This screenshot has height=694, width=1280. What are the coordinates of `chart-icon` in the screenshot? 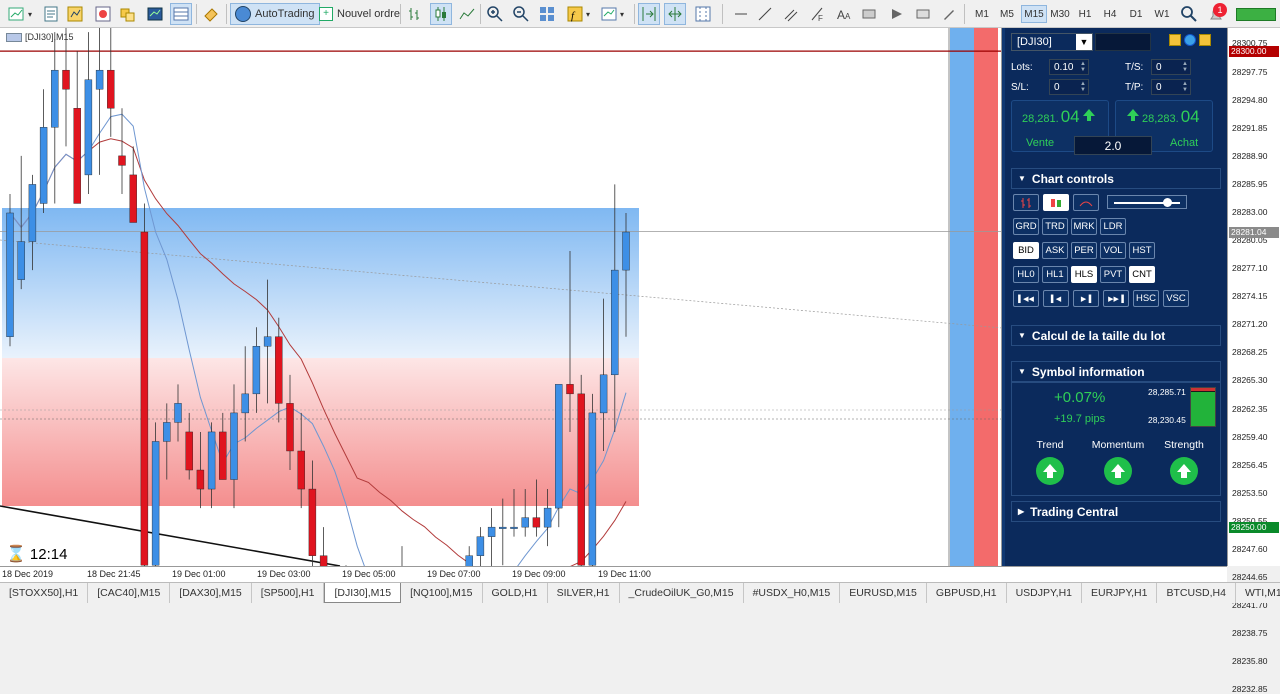 It's located at (1175, 40).